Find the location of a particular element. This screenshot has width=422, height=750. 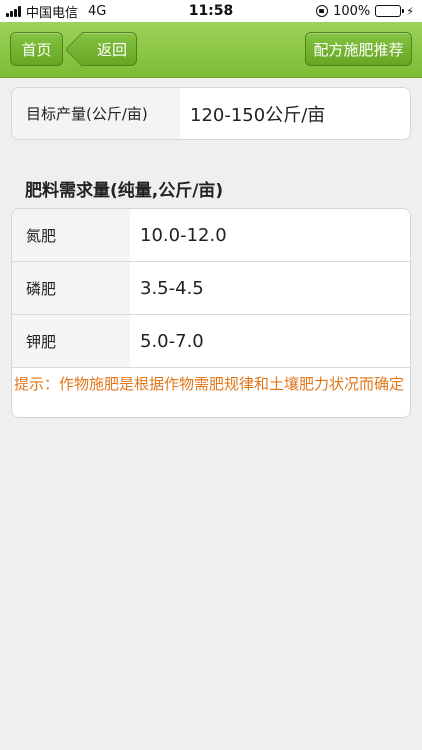

back-button-label: 返回 is located at coordinates (111, 49).